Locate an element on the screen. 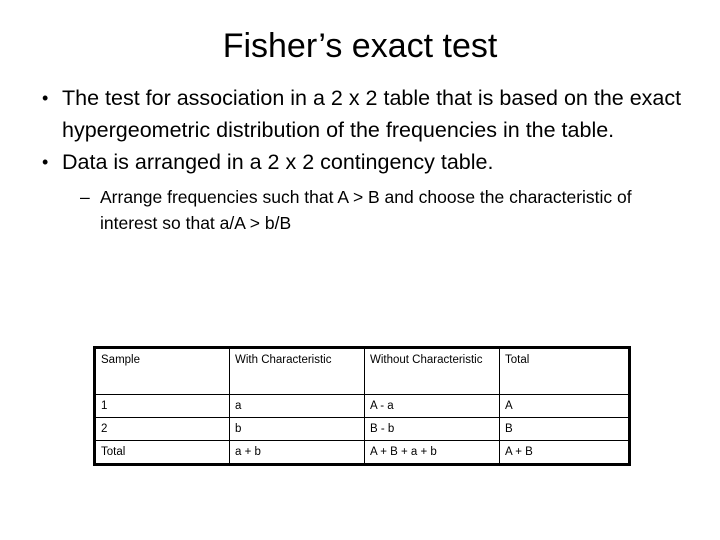 This screenshot has height=540, width=720. table-cell: 1 is located at coordinates (162, 406).